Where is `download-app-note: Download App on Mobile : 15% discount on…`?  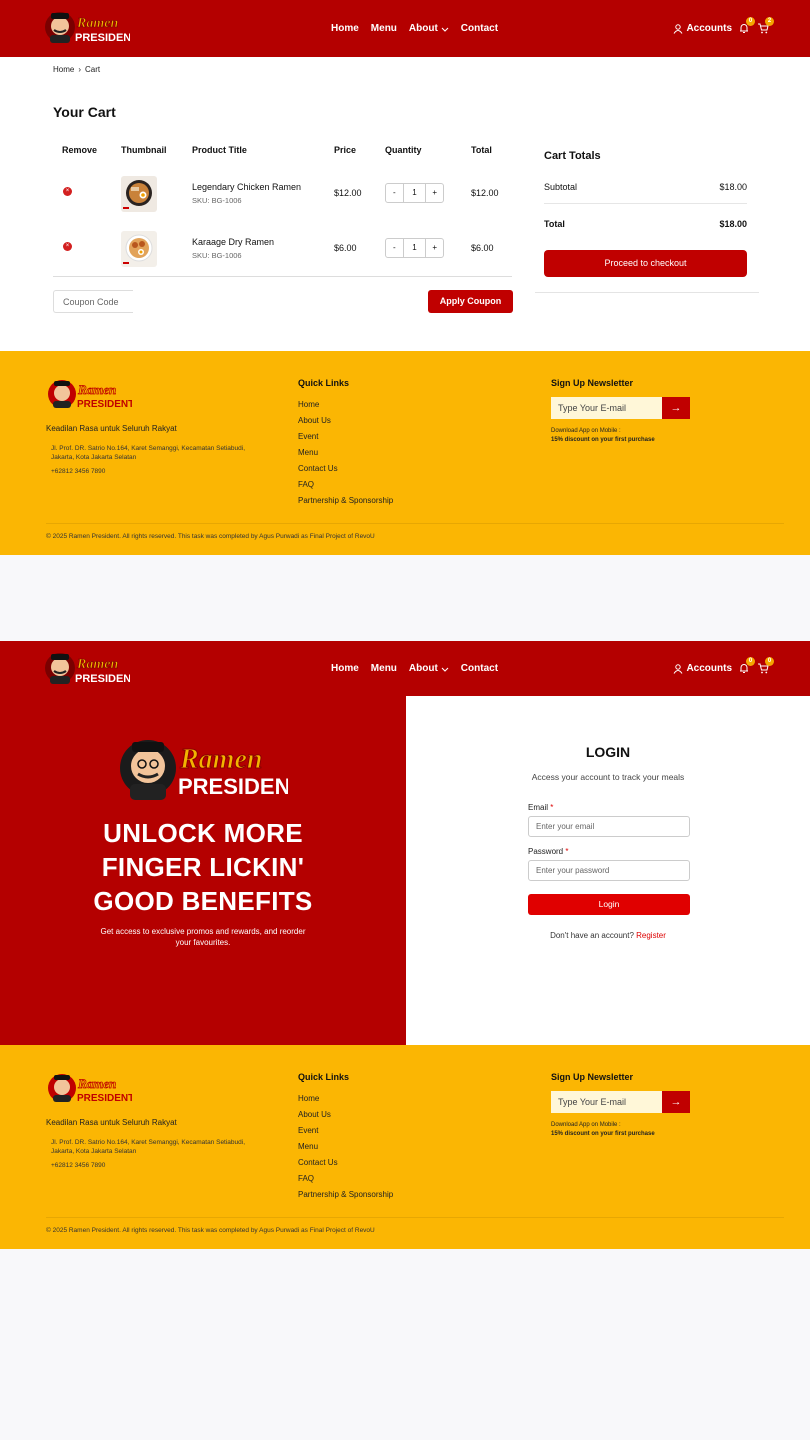
download-app-note: Download App on Mobile : 15% discount on… is located at coordinates (603, 1130).